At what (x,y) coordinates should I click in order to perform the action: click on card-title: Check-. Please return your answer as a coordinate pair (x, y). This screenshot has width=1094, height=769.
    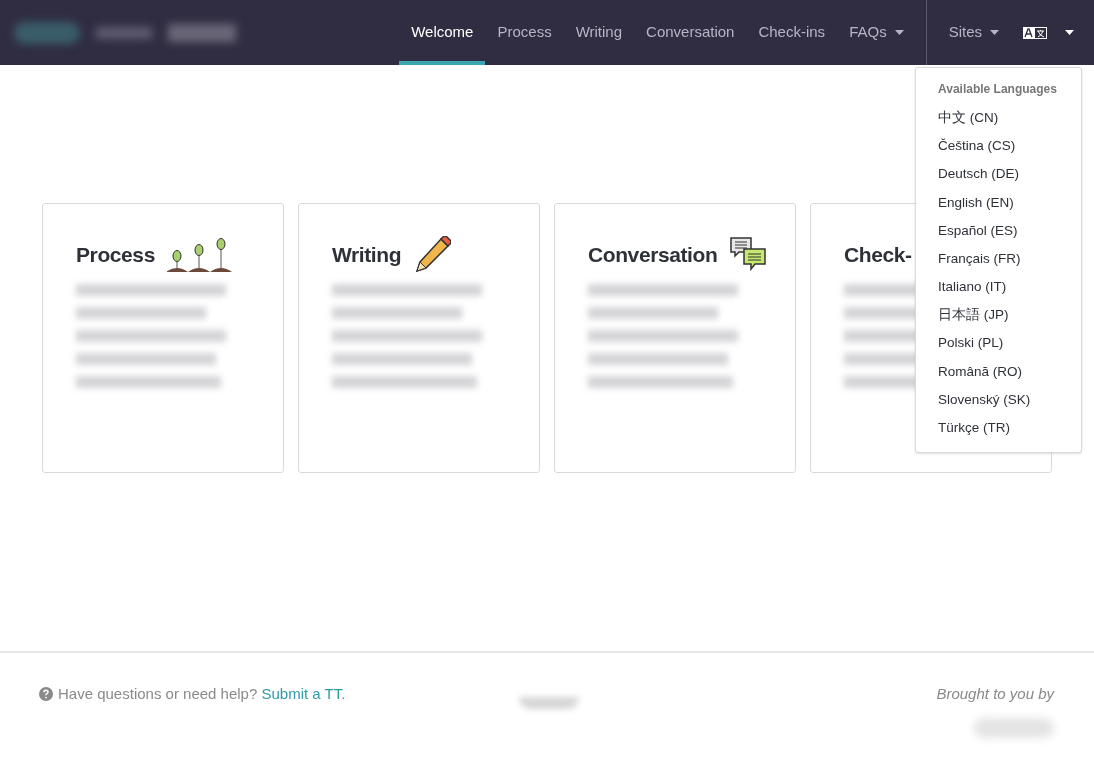
    Looking at the image, I should click on (878, 255).